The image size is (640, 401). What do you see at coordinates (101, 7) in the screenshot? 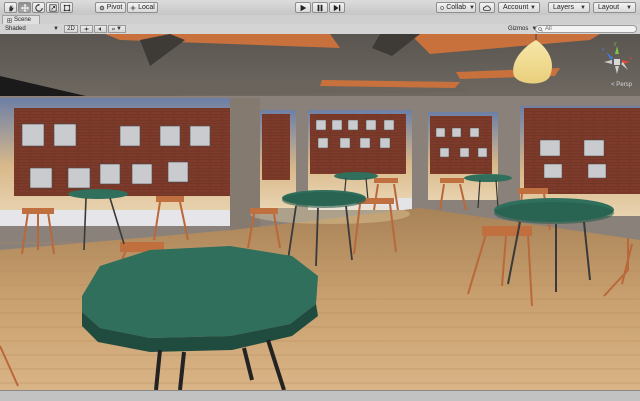
I see `pivot-icon` at bounding box center [101, 7].